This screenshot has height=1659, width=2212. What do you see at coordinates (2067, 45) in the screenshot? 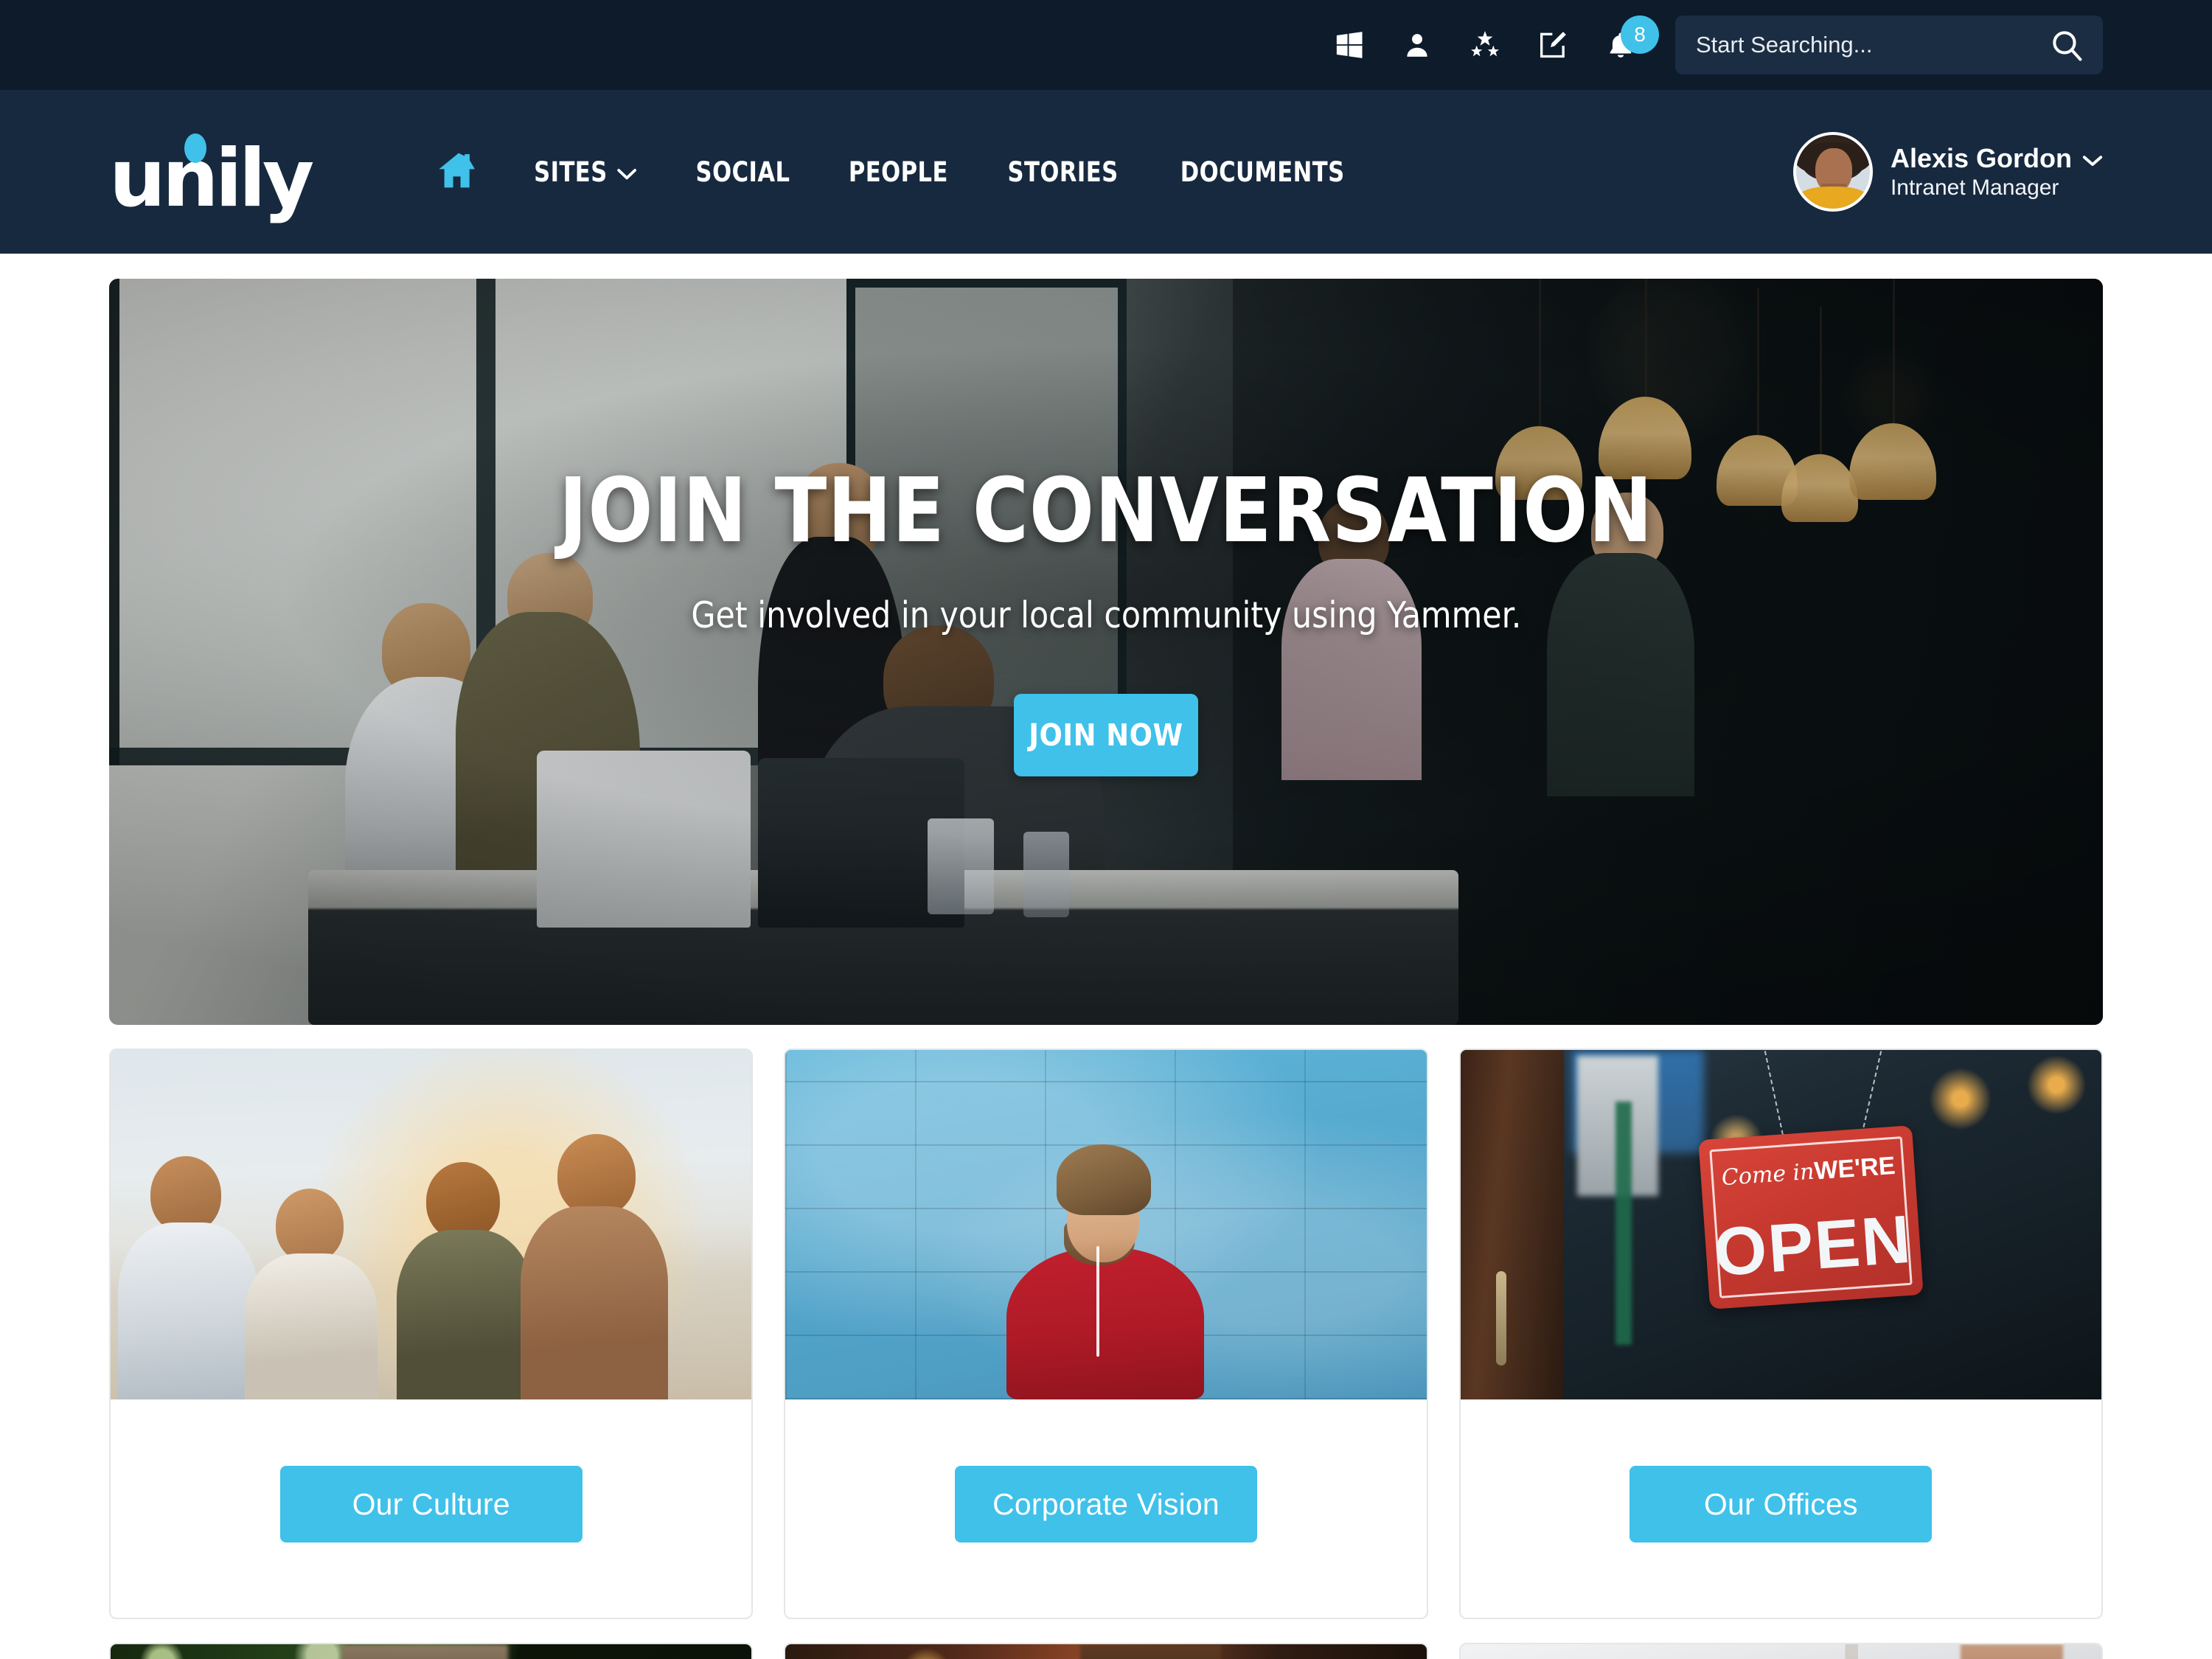
I see `search-icon` at bounding box center [2067, 45].